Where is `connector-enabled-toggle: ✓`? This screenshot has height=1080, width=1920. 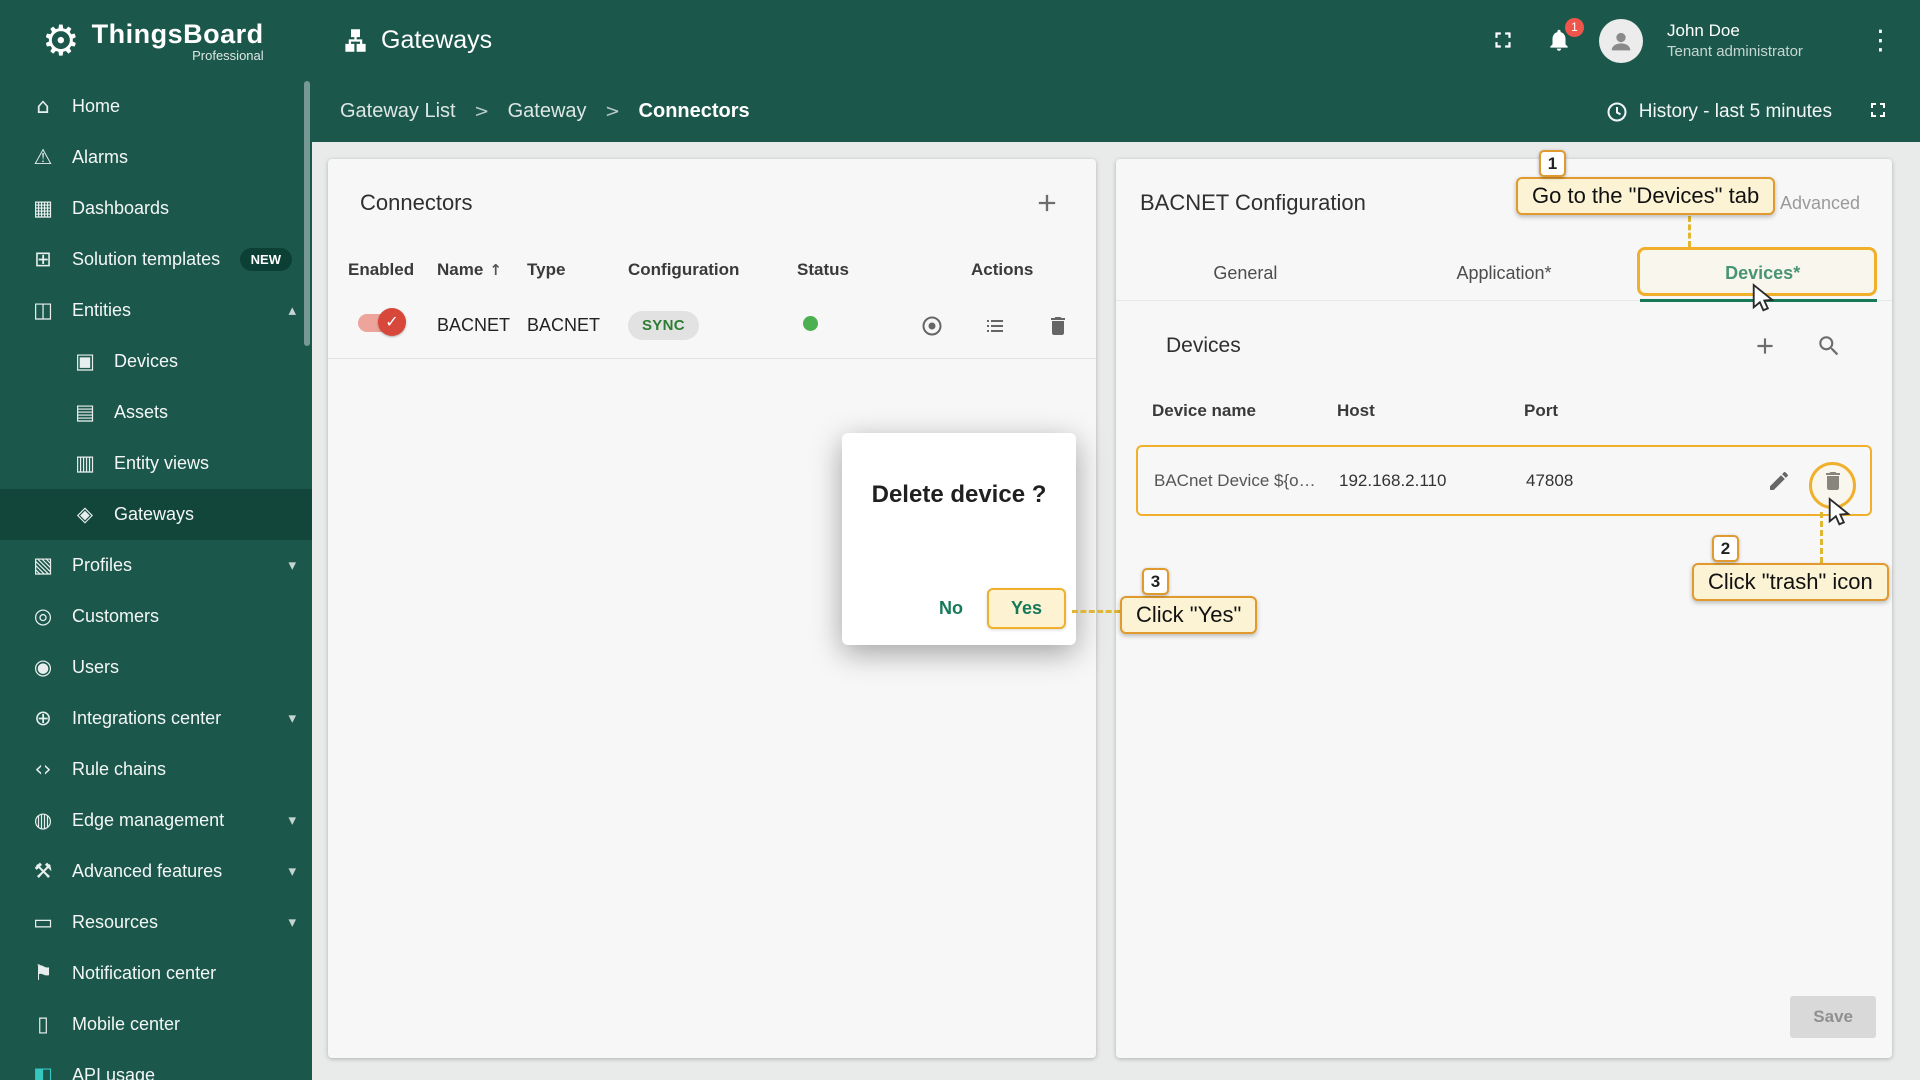 connector-enabled-toggle: ✓ is located at coordinates (382, 322).